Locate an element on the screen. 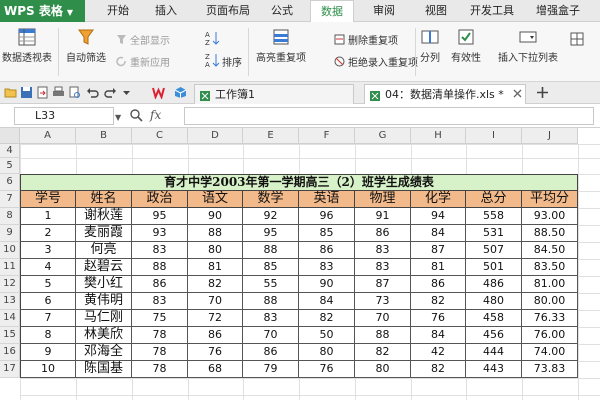 The width and height of the screenshot is (600, 400). table-cell: 456 is located at coordinates (494, 335).